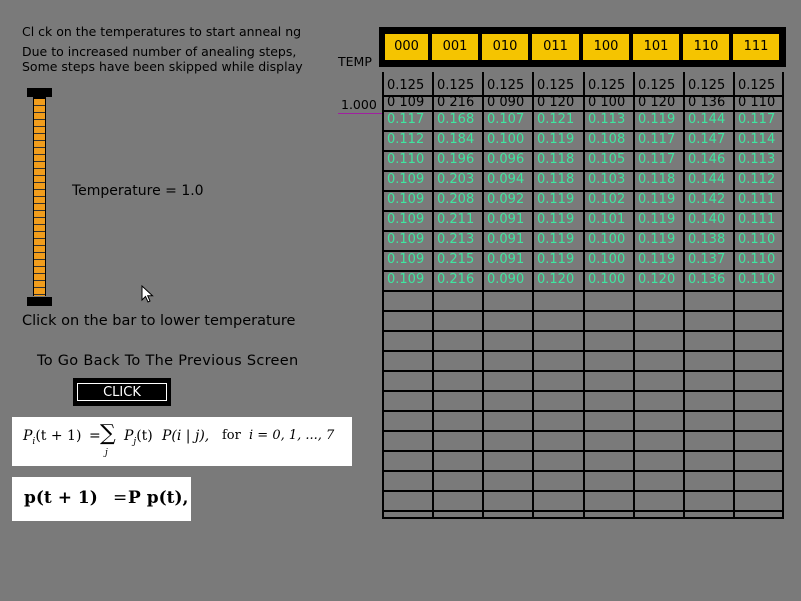 The image size is (801, 601). Describe the element at coordinates (101, 499) in the screenshot. I see `formula-vector-update: p(t + 1) = P p(t),` at that location.